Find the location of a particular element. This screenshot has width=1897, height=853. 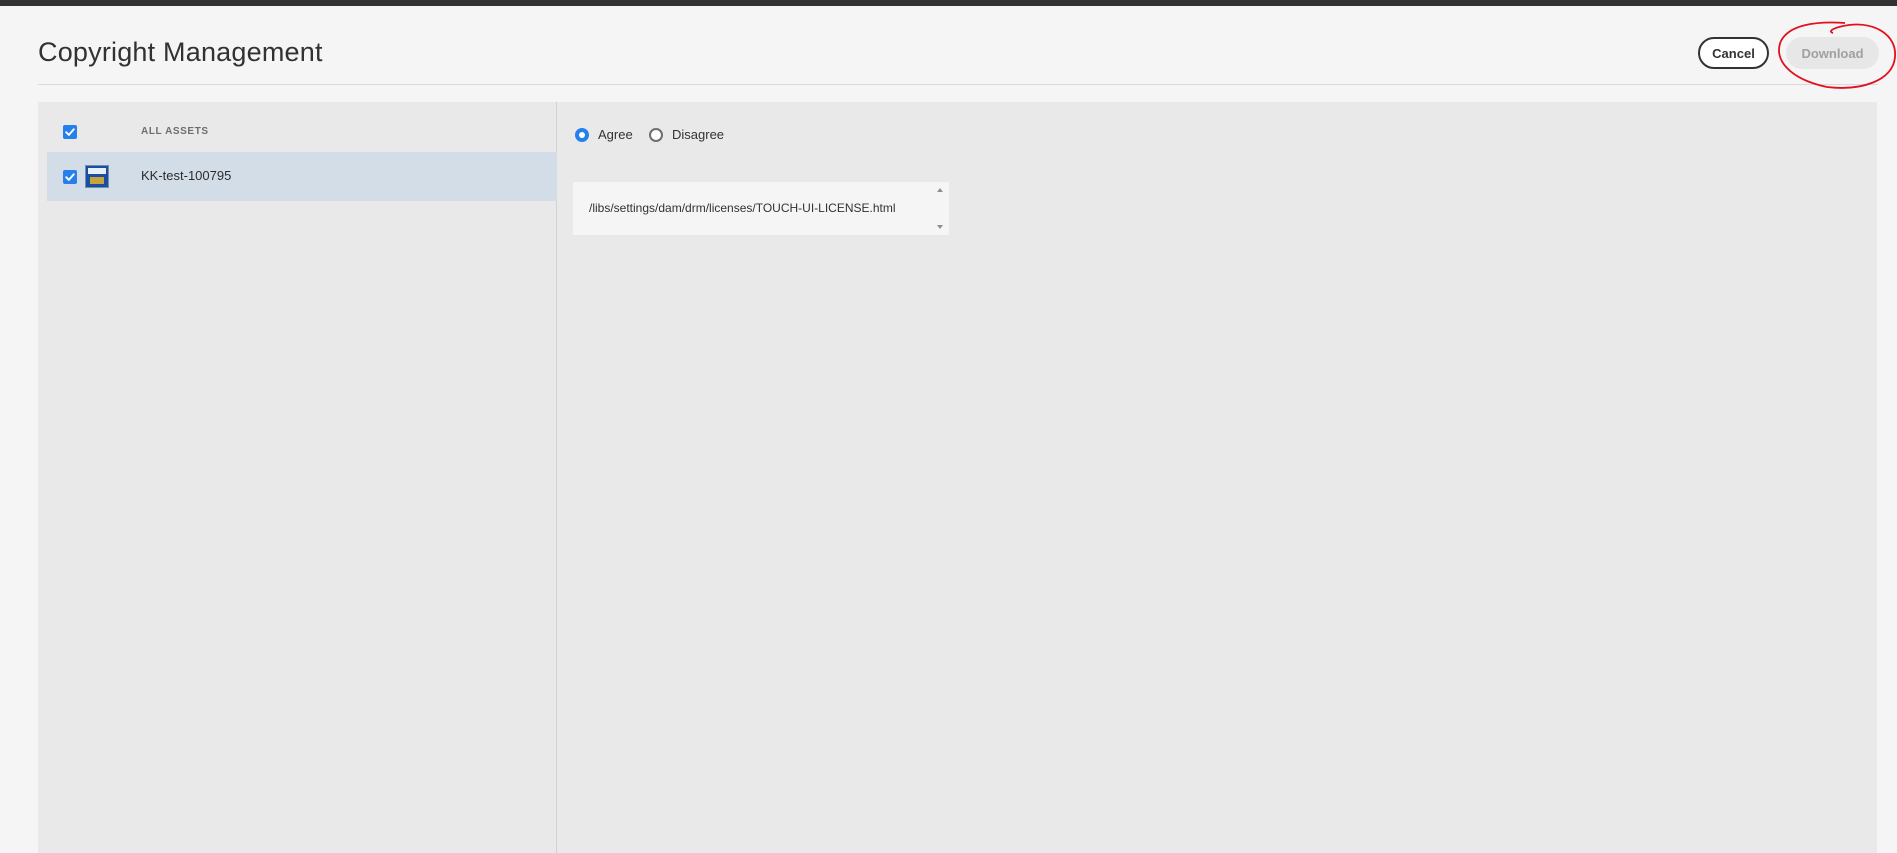

scroll-up-icon is located at coordinates (940, 190).